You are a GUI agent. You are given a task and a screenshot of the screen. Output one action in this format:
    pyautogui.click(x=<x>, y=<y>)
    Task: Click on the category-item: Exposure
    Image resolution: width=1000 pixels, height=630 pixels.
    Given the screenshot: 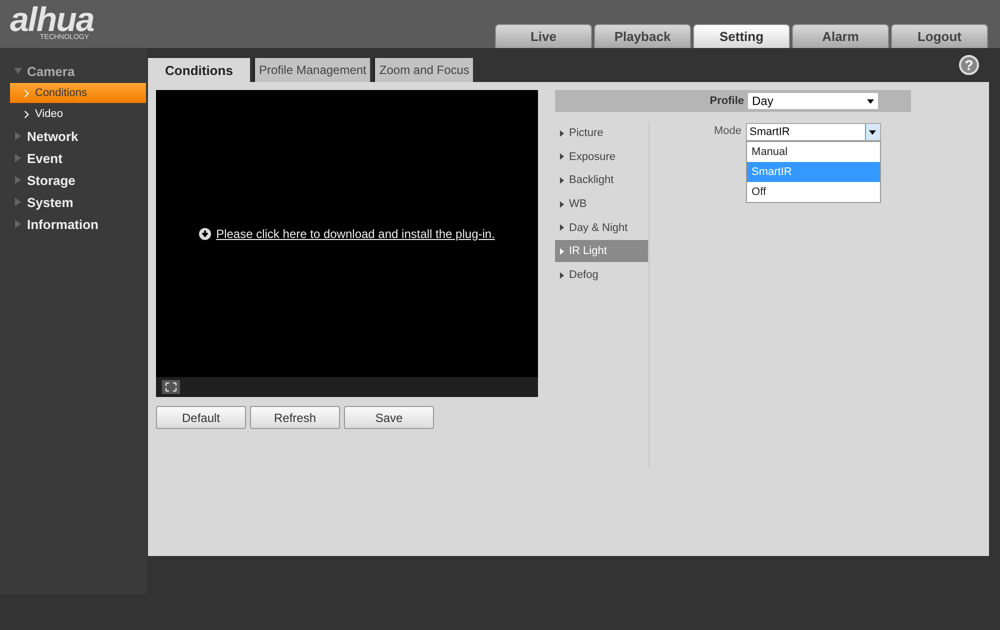 What is the action you would take?
    pyautogui.click(x=601, y=157)
    